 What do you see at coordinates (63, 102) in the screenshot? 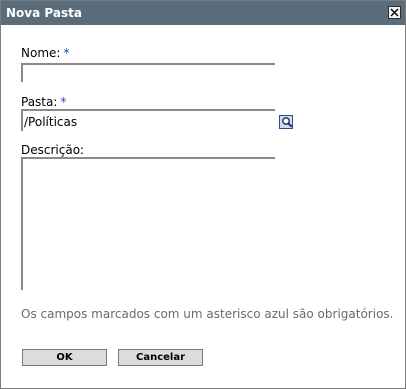
I see `folder-required-asterisk: *` at bounding box center [63, 102].